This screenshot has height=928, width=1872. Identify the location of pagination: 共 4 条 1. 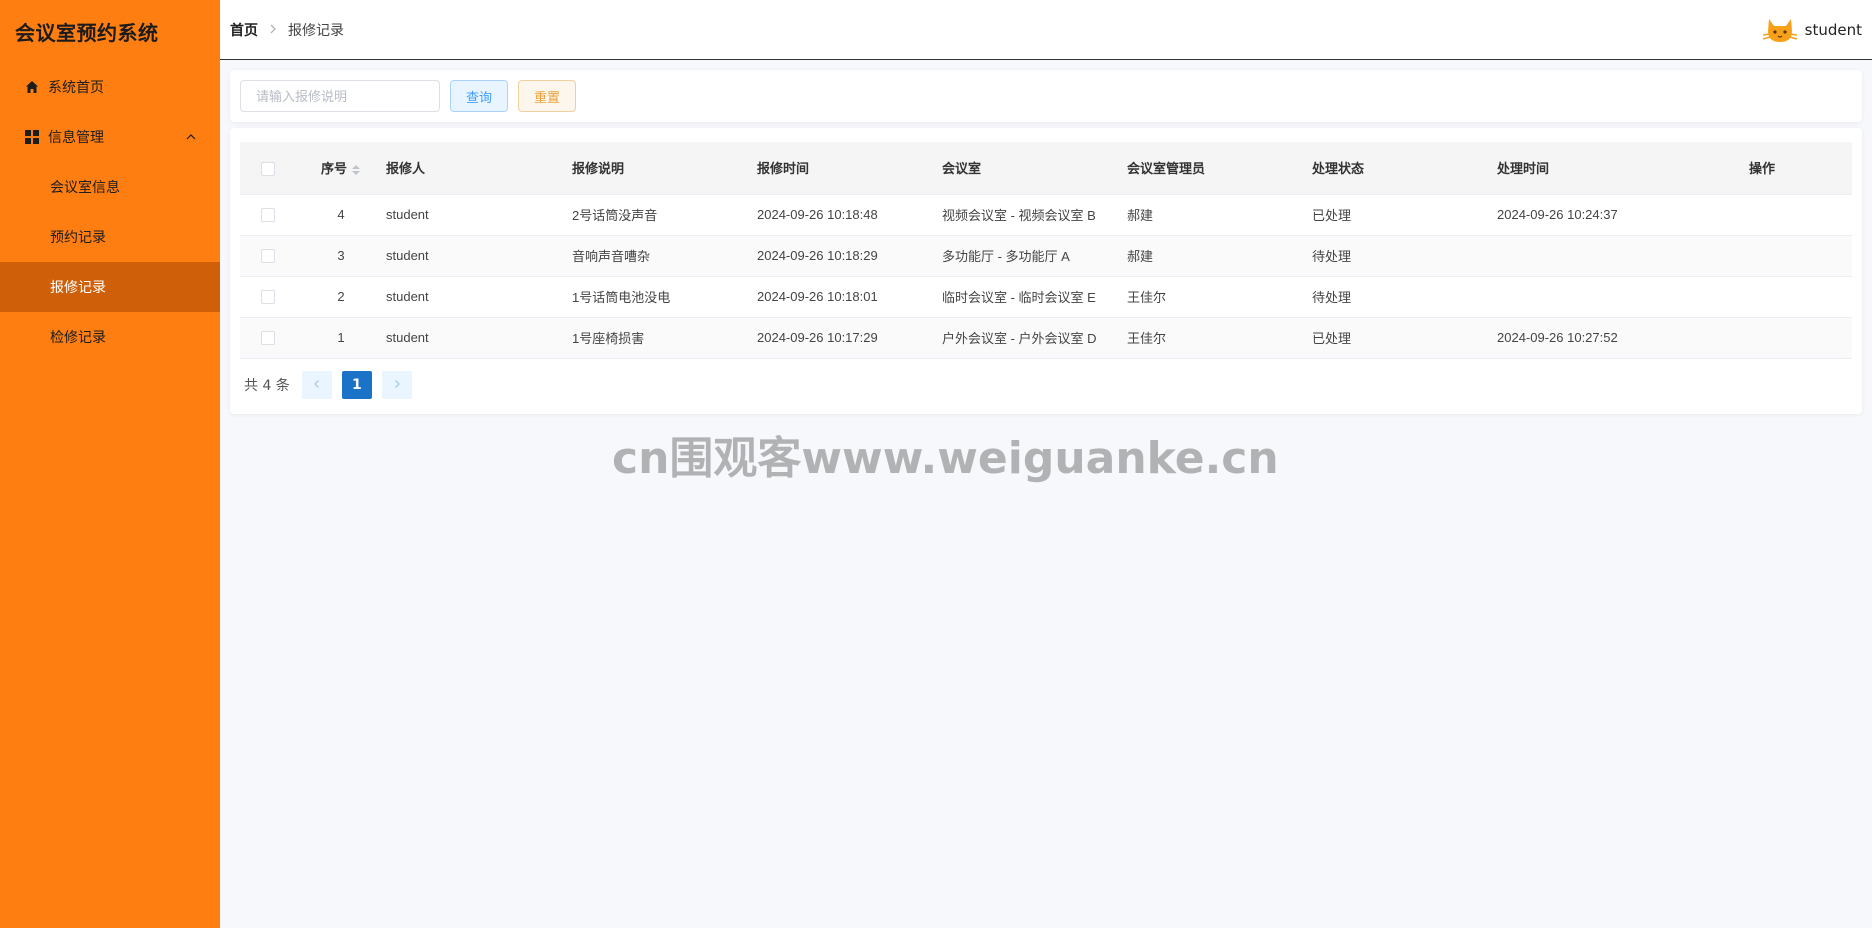
(1046, 385).